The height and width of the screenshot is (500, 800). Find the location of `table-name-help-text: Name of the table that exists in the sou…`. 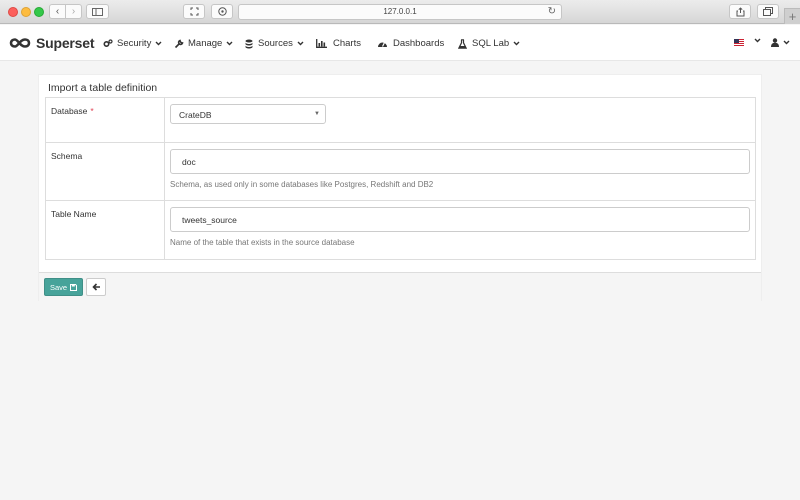

table-name-help-text: Name of the table that exists in the sou… is located at coordinates (262, 242).